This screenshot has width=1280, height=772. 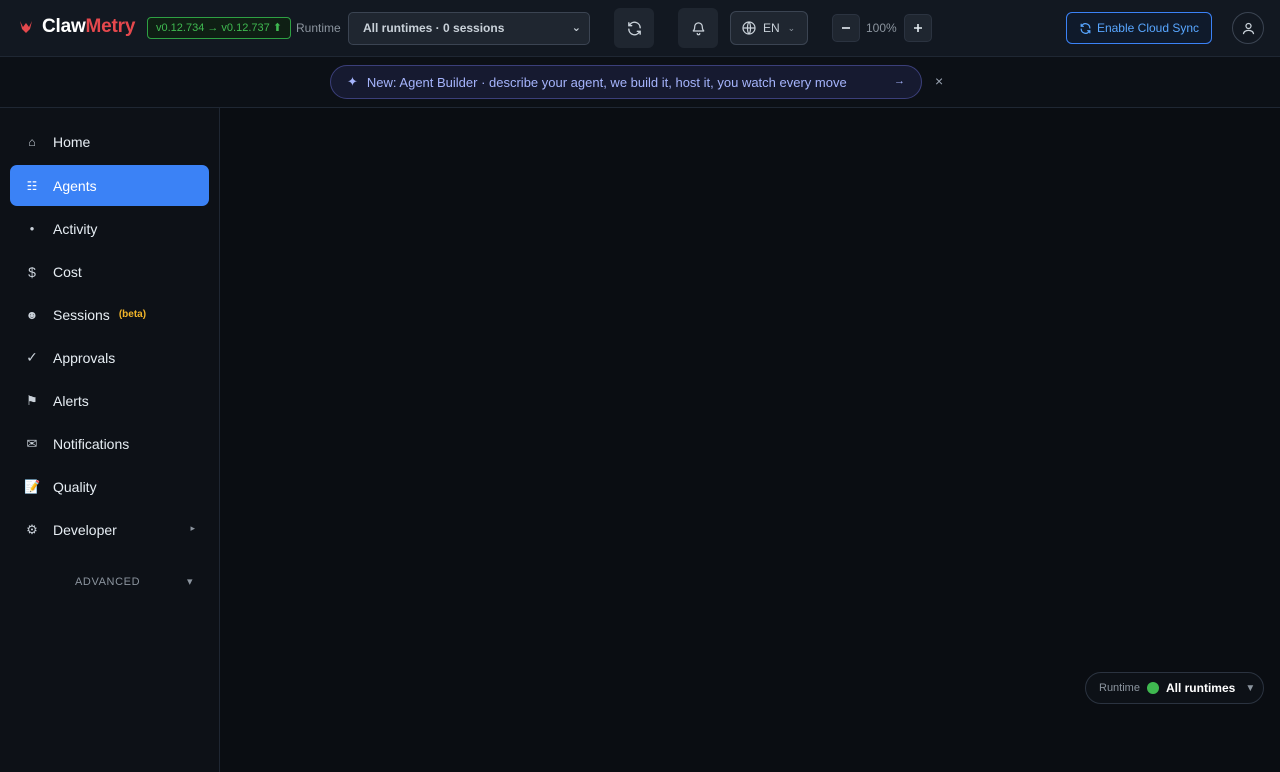 What do you see at coordinates (109, 185) in the screenshot?
I see `sidebar-item-agents: ☷ Agents` at bounding box center [109, 185].